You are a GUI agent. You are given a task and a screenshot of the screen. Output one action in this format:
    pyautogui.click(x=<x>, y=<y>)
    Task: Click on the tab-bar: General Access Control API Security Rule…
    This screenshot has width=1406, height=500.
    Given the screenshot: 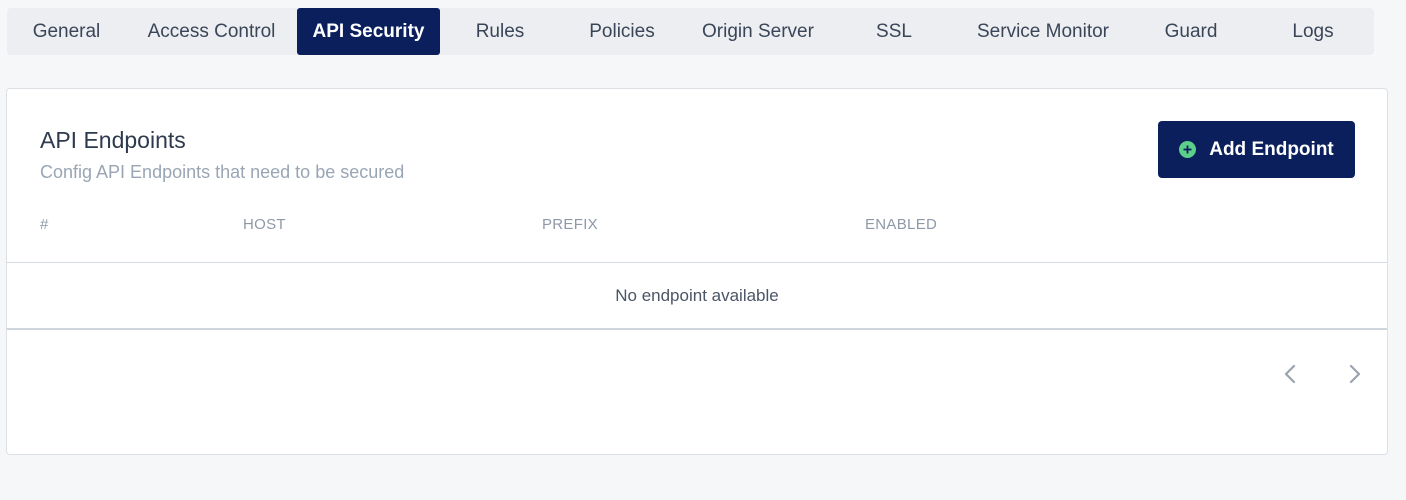 What is the action you would take?
    pyautogui.click(x=690, y=31)
    